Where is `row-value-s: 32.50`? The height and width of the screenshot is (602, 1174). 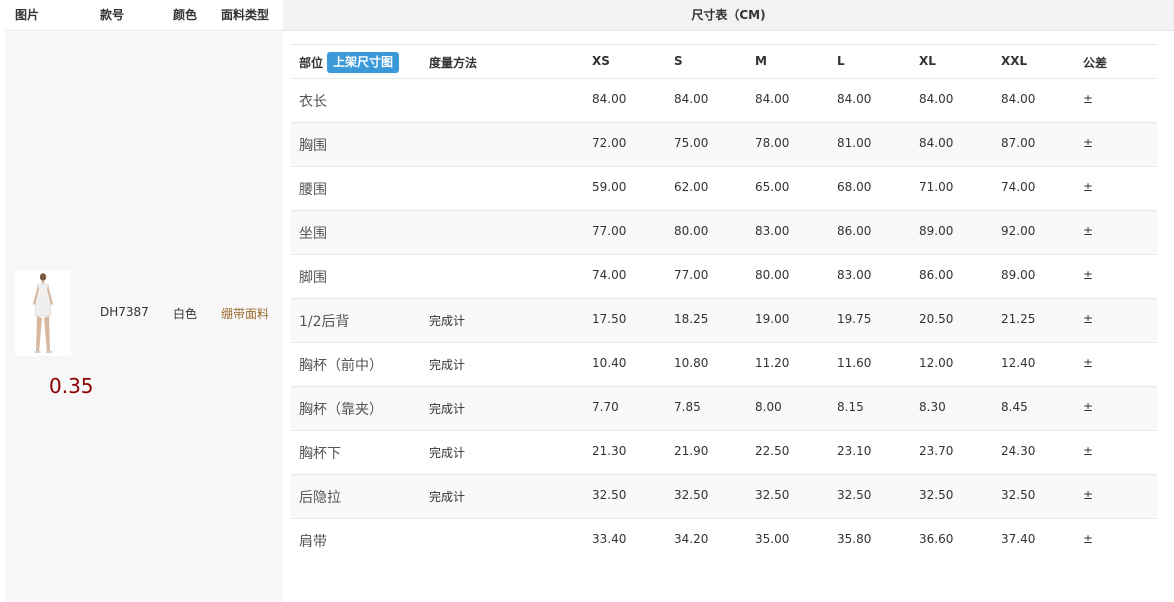 row-value-s: 32.50 is located at coordinates (691, 495).